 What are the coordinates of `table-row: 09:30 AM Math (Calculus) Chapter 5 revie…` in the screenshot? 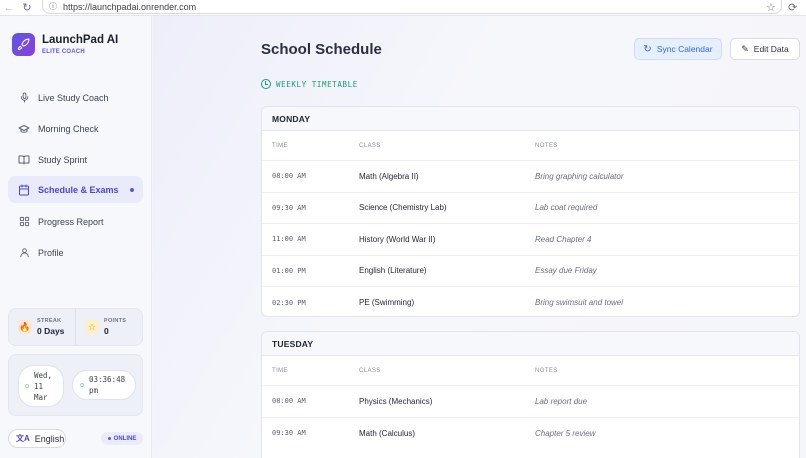 It's located at (530, 434).